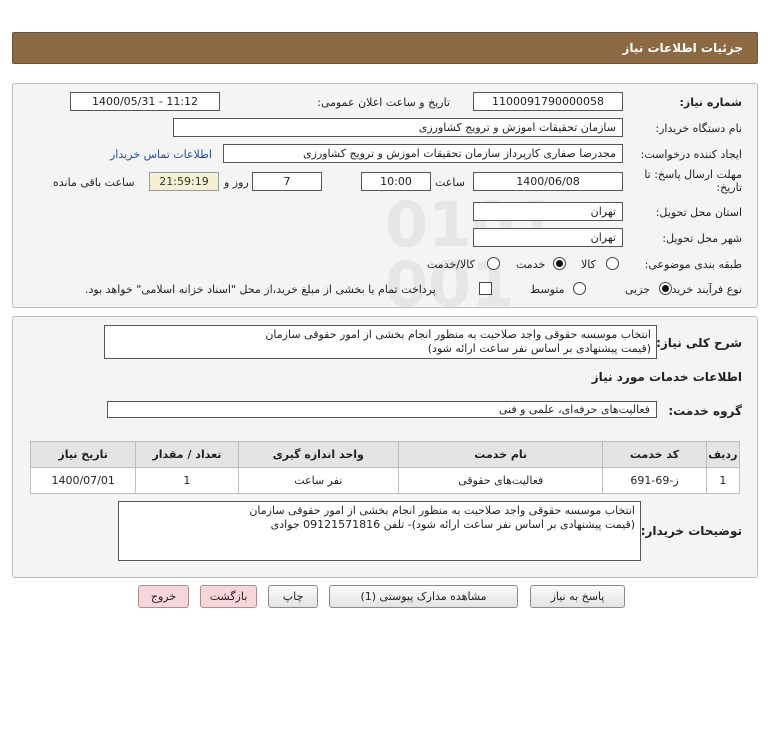 The height and width of the screenshot is (745, 770). I want to click on requester-label: ایجاد کننده درخواست:, so click(691, 154).